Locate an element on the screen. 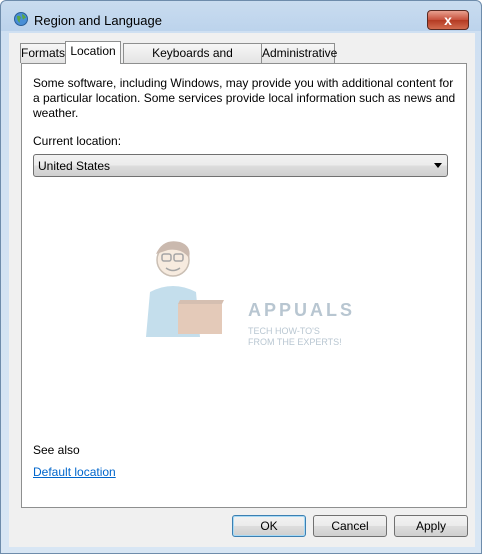 The width and height of the screenshot is (484, 556). tab-location: Location is located at coordinates (93, 52).